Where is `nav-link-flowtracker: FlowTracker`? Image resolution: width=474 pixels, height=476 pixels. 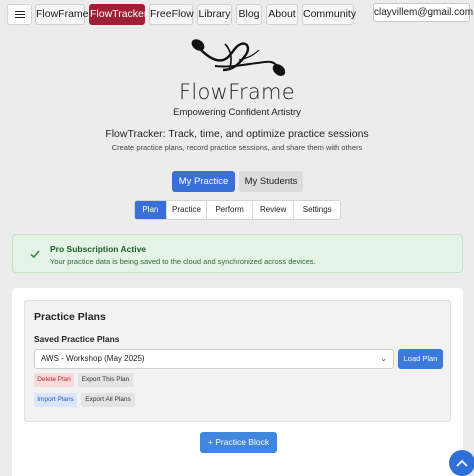
nav-link-flowtracker: FlowTracker is located at coordinates (118, 14).